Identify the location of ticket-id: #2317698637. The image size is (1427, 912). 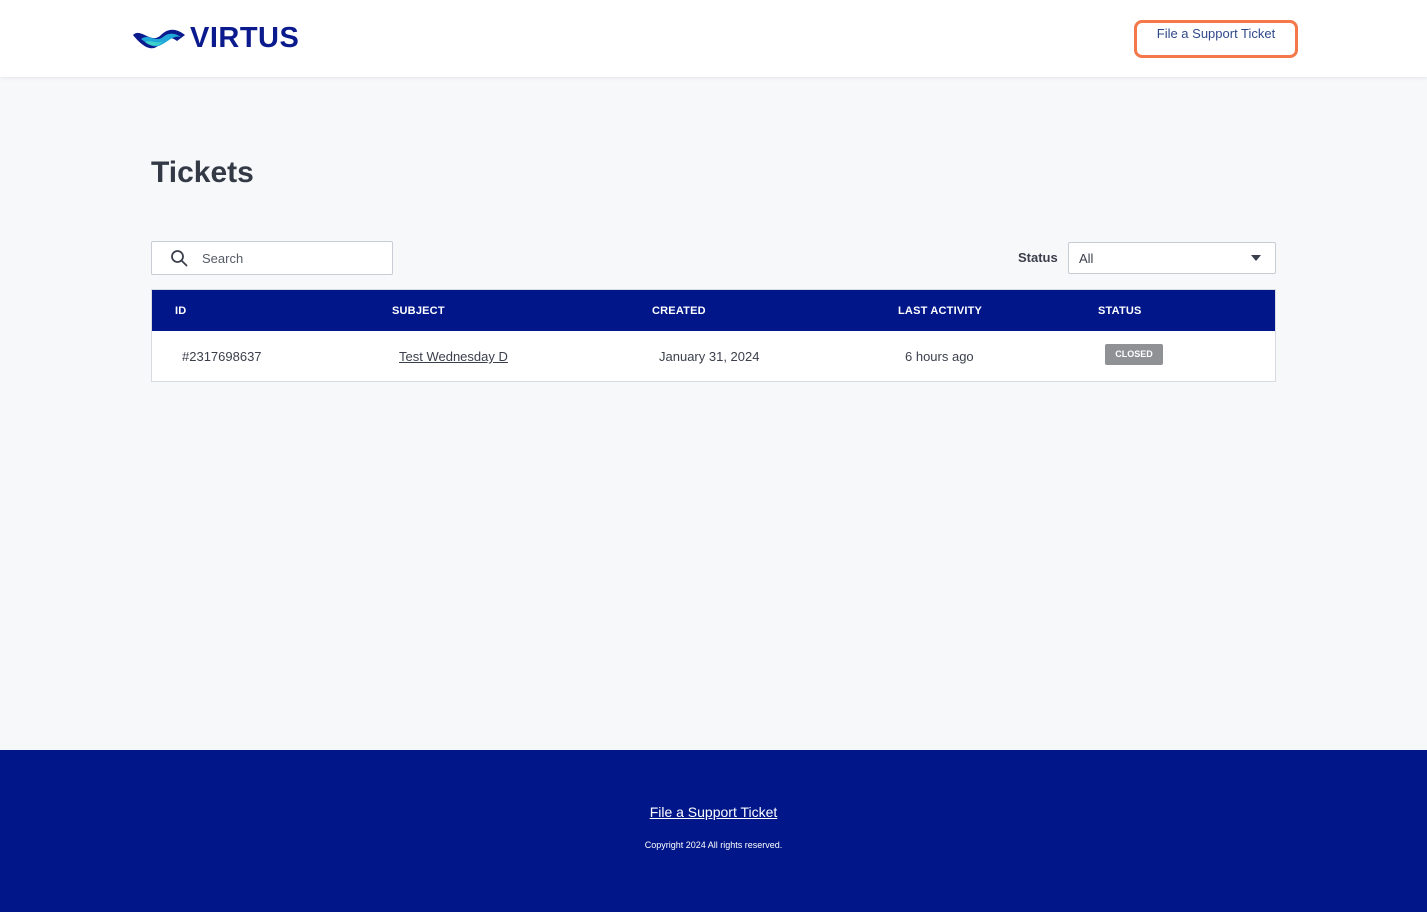
(222, 356).